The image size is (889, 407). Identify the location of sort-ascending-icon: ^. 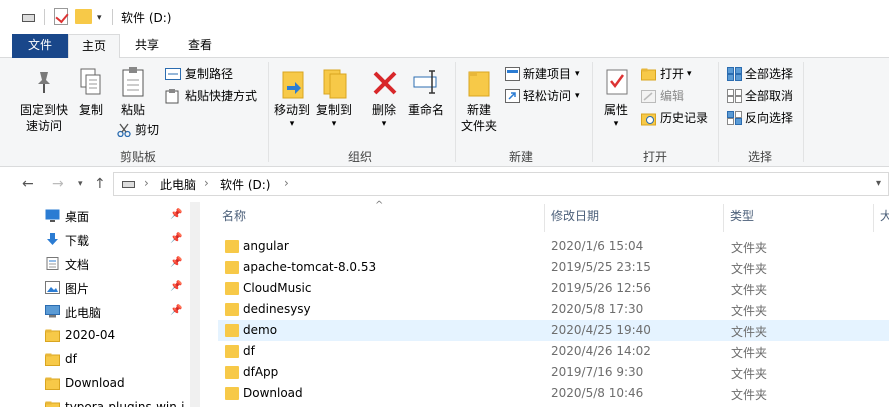
(379, 205).